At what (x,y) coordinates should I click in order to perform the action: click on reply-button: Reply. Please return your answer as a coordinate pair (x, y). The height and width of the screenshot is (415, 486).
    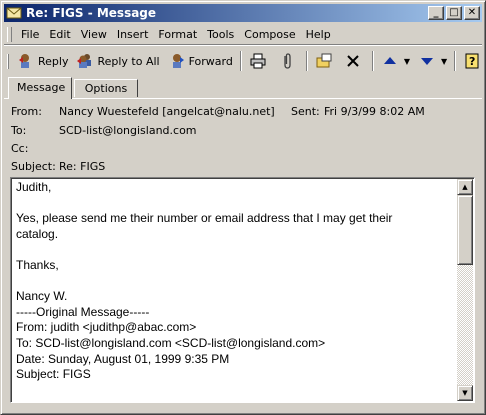
    Looking at the image, I should click on (42, 61).